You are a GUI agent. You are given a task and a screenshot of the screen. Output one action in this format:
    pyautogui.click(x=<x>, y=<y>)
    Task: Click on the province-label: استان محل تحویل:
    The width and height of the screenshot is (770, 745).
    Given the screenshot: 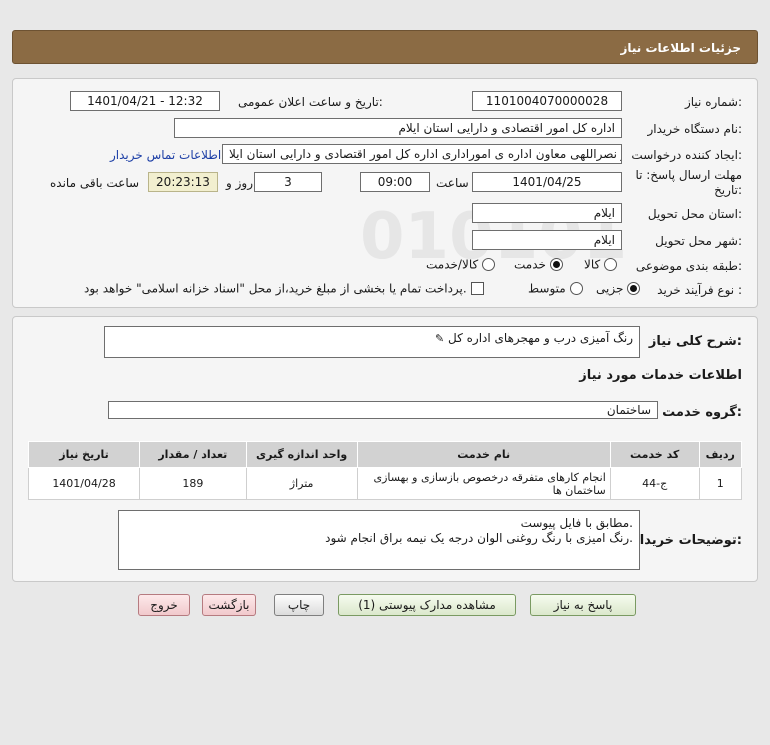 What is the action you would take?
    pyautogui.click(x=694, y=214)
    